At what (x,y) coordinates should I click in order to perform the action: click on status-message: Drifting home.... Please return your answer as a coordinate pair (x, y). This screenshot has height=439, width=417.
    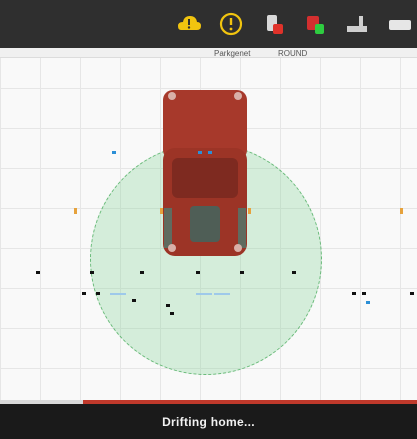
    Looking at the image, I should click on (208, 421).